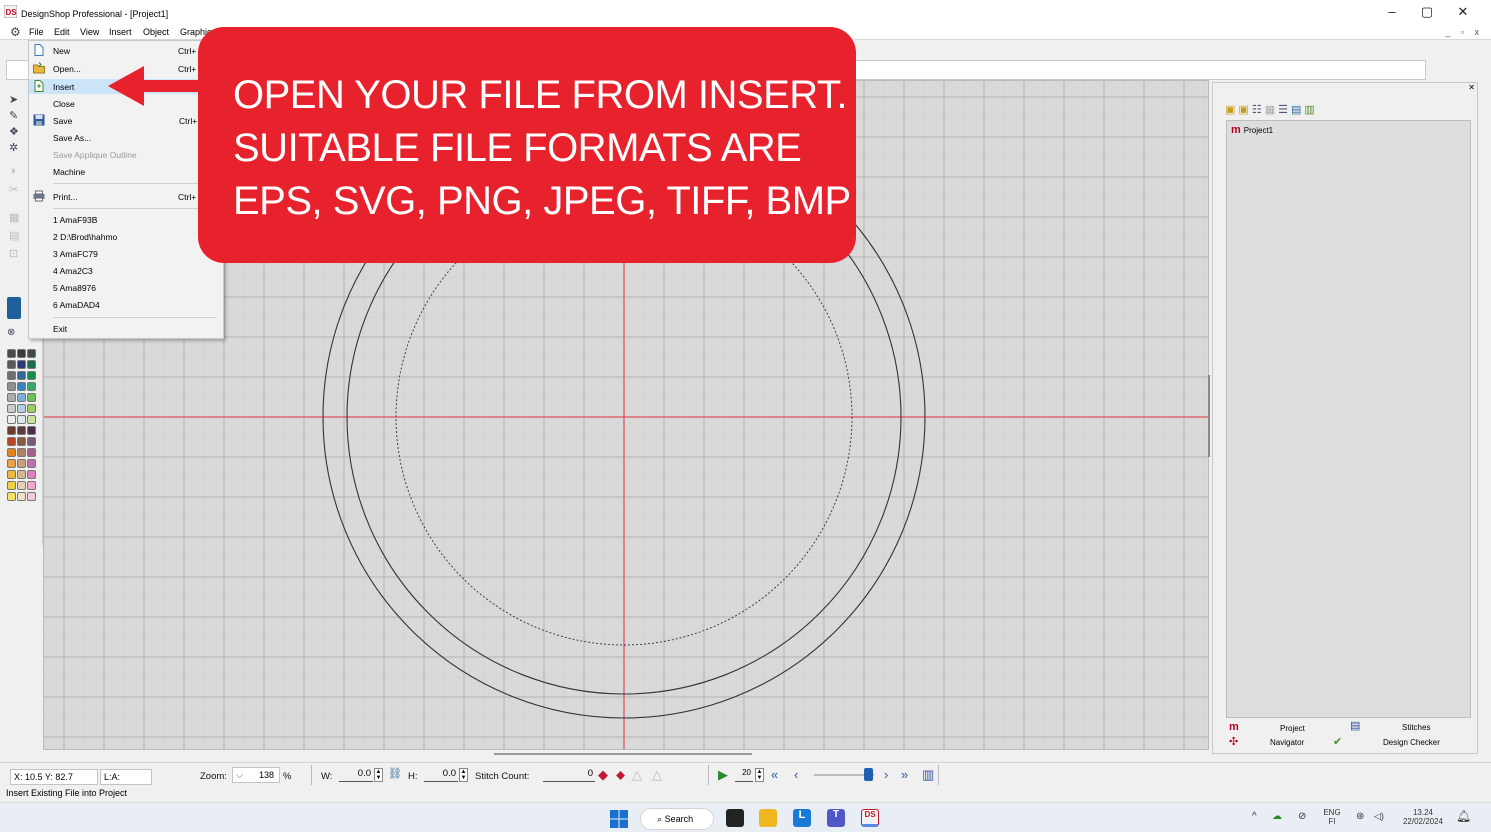 Image resolution: width=1491 pixels, height=832 pixels. What do you see at coordinates (463, 775) in the screenshot?
I see `height-spinner: ▲ ▼` at bounding box center [463, 775].